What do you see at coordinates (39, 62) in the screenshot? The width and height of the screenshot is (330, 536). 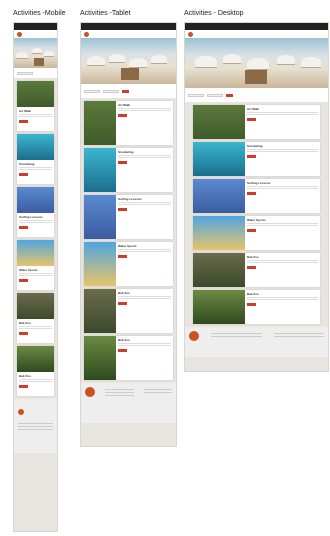 I see `hut` at bounding box center [39, 62].